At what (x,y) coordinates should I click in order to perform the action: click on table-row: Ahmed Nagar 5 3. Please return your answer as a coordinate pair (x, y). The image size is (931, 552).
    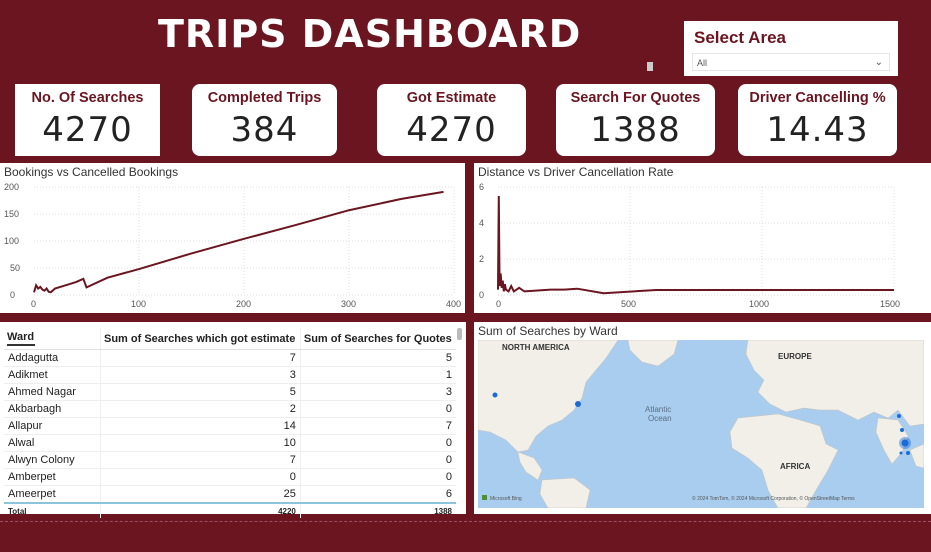
    Looking at the image, I should click on (230, 392).